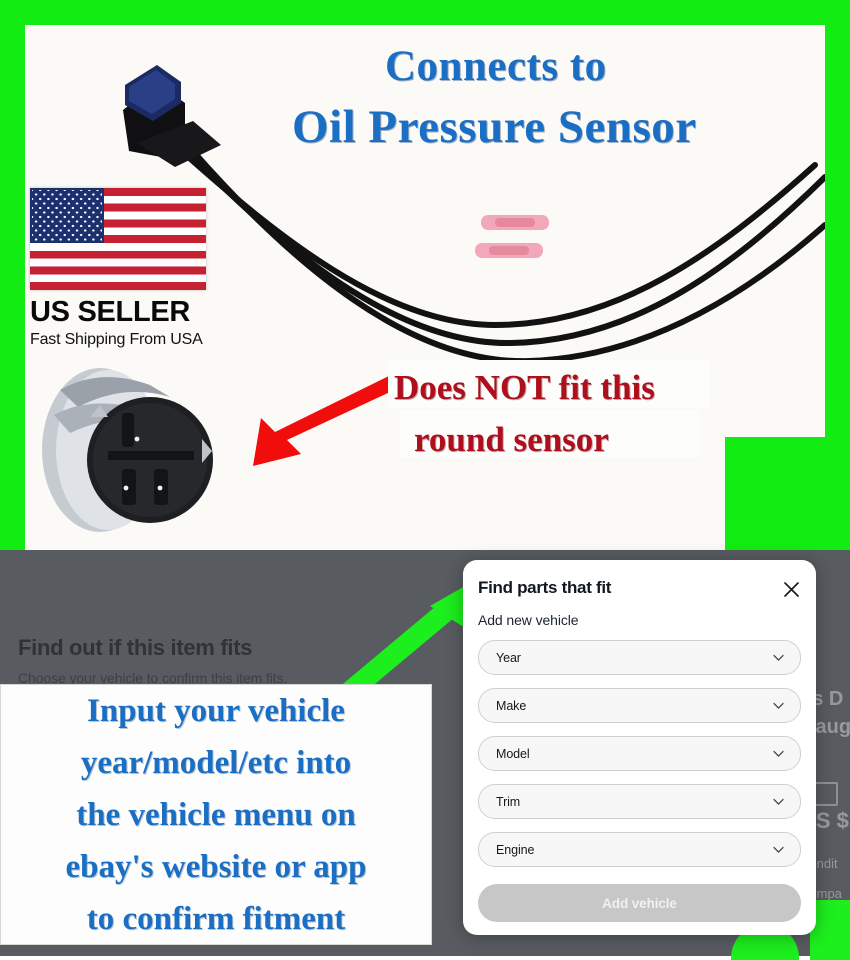 This screenshot has width=850, height=960. I want to click on close-icon, so click(791, 589).